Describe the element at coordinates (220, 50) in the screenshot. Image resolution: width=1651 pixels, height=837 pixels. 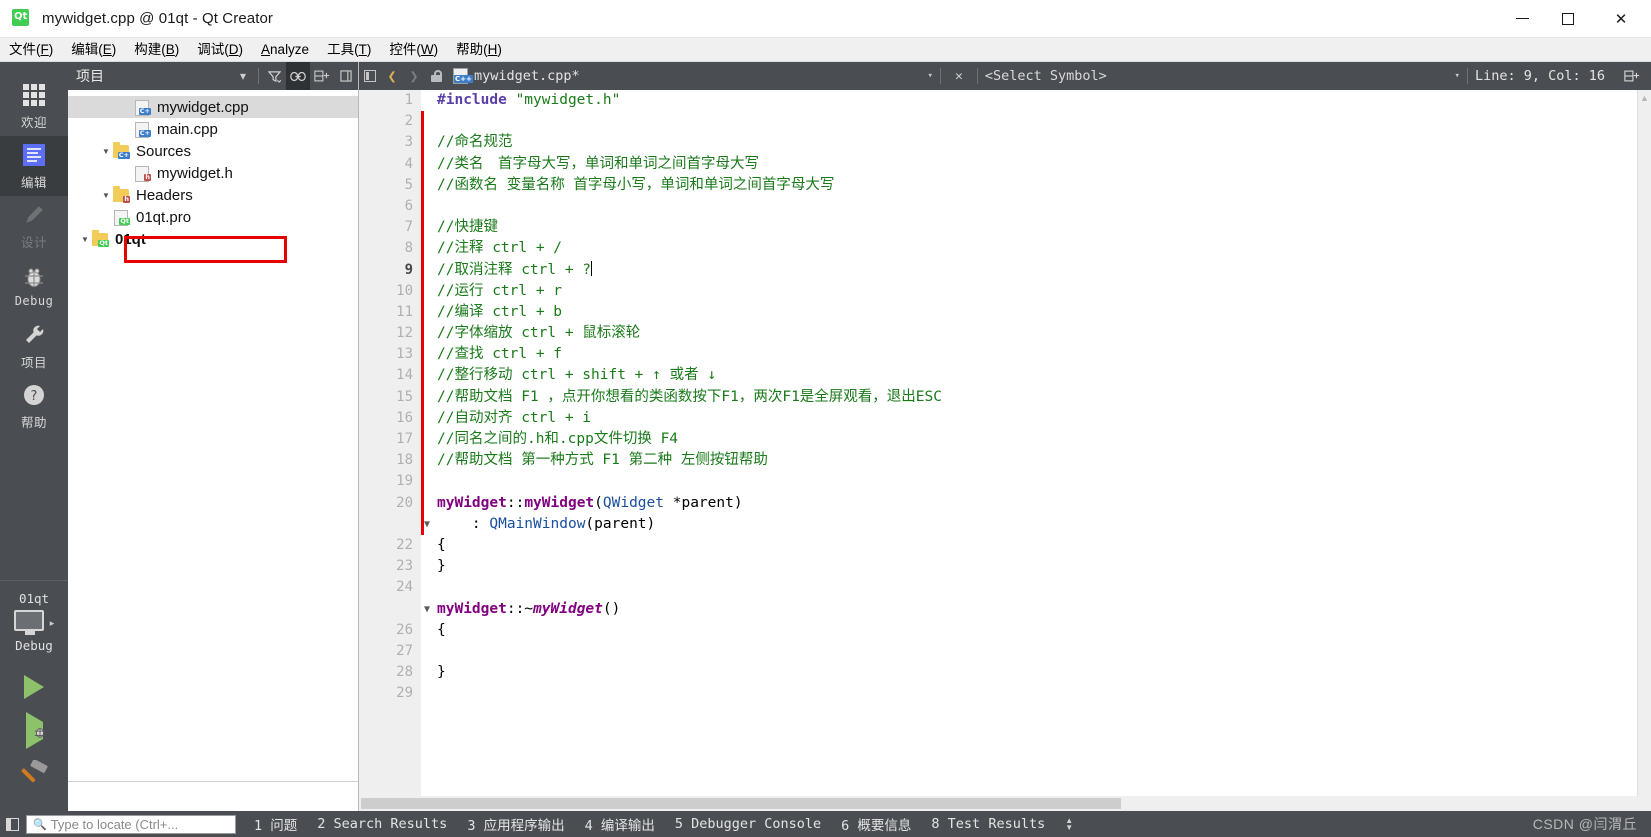
I see `menu-item-3: 调试(D)` at that location.